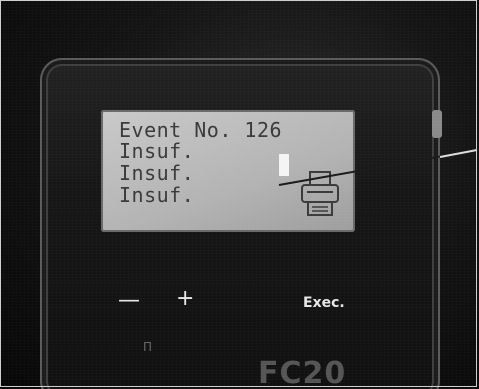 This screenshot has width=479, height=389. Describe the element at coordinates (302, 372) in the screenshot. I see `brand-logo: FC20` at that location.